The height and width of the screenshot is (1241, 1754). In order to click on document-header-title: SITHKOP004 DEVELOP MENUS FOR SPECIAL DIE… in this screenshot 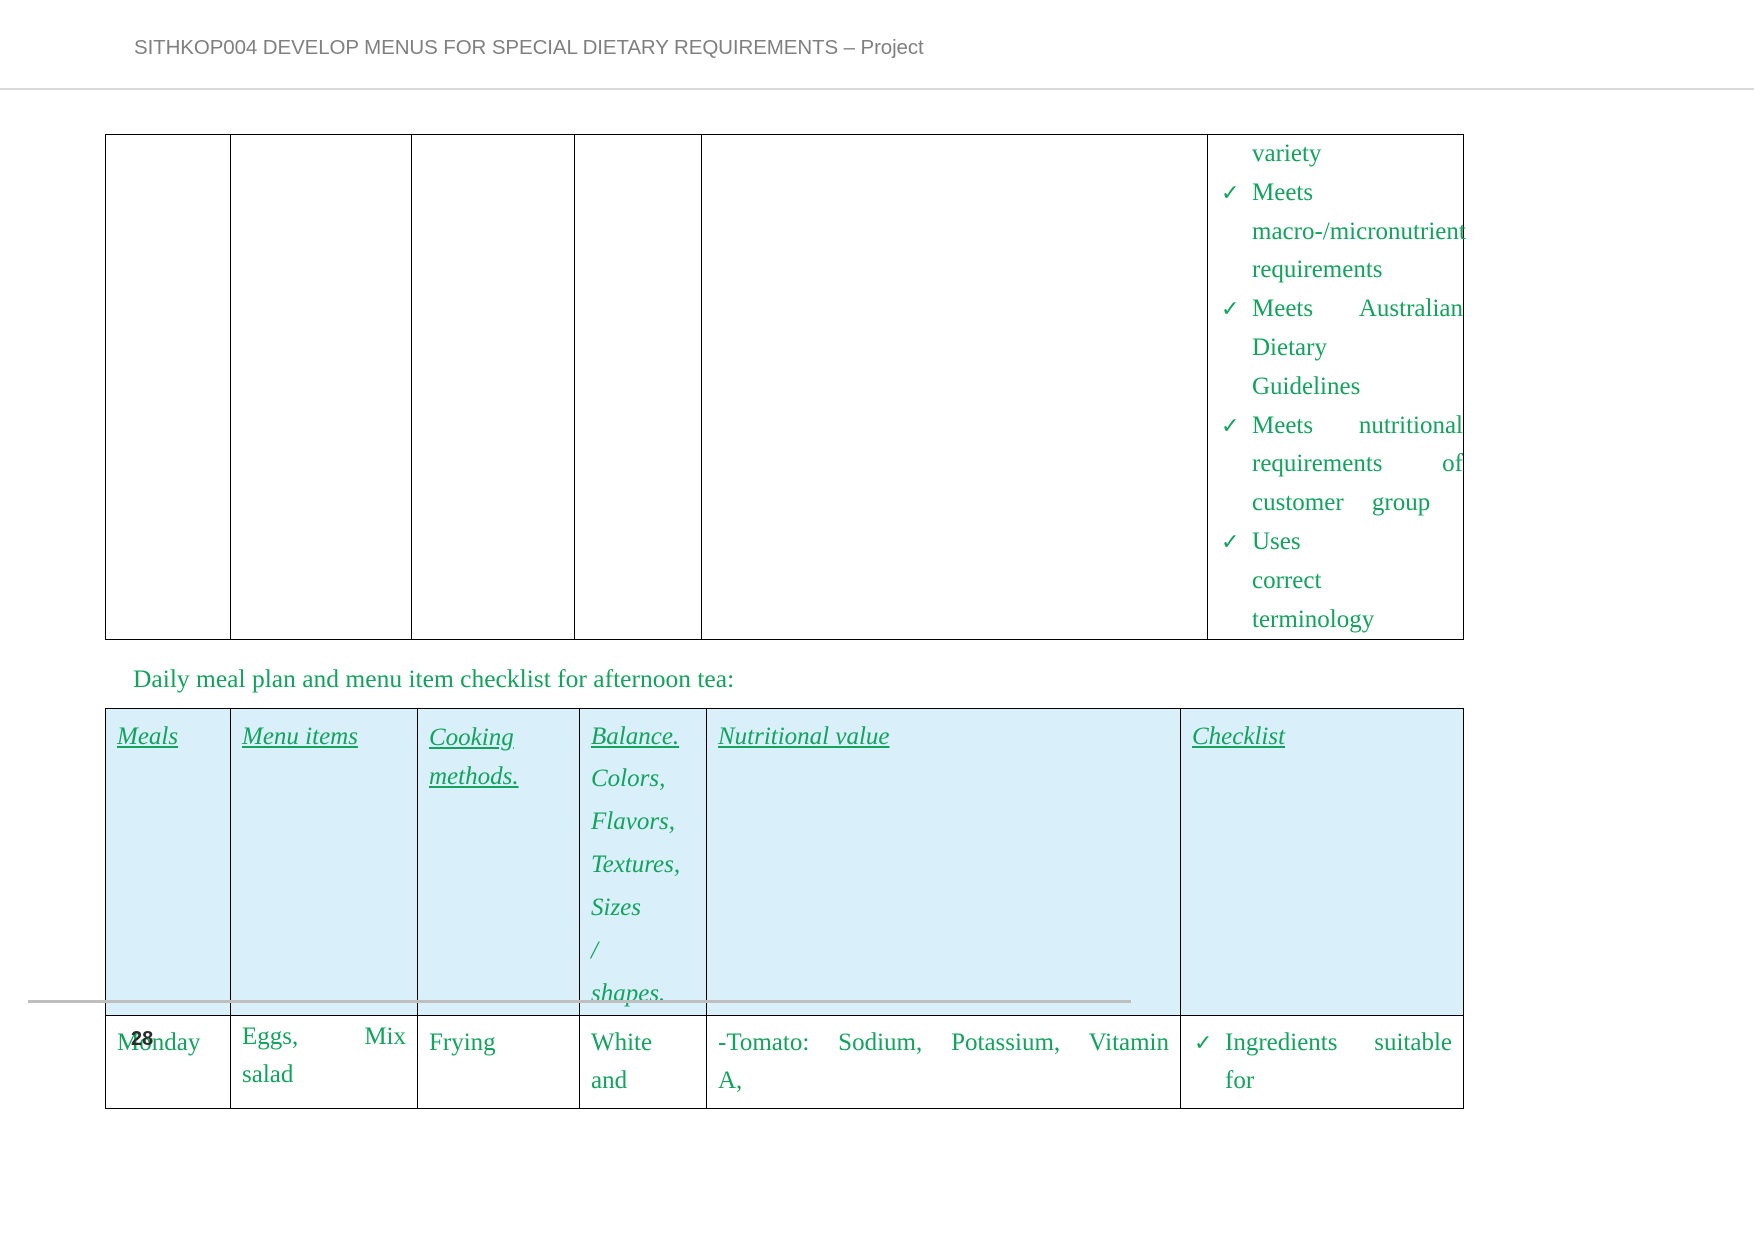, I will do `click(529, 47)`.